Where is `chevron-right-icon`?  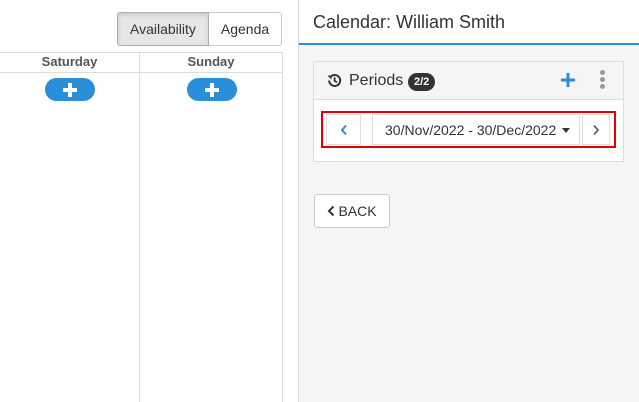 chevron-right-icon is located at coordinates (596, 129).